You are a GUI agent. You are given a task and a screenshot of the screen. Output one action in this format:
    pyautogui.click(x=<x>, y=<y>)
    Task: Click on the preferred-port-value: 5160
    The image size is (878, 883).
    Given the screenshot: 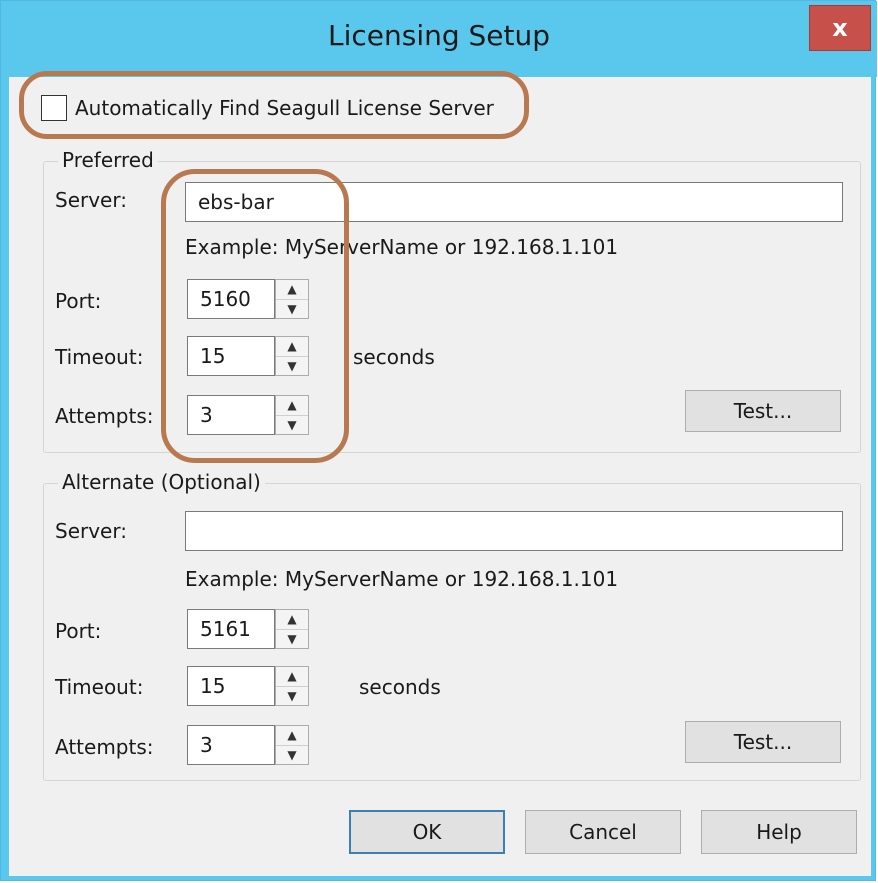 What is the action you would take?
    pyautogui.click(x=225, y=299)
    